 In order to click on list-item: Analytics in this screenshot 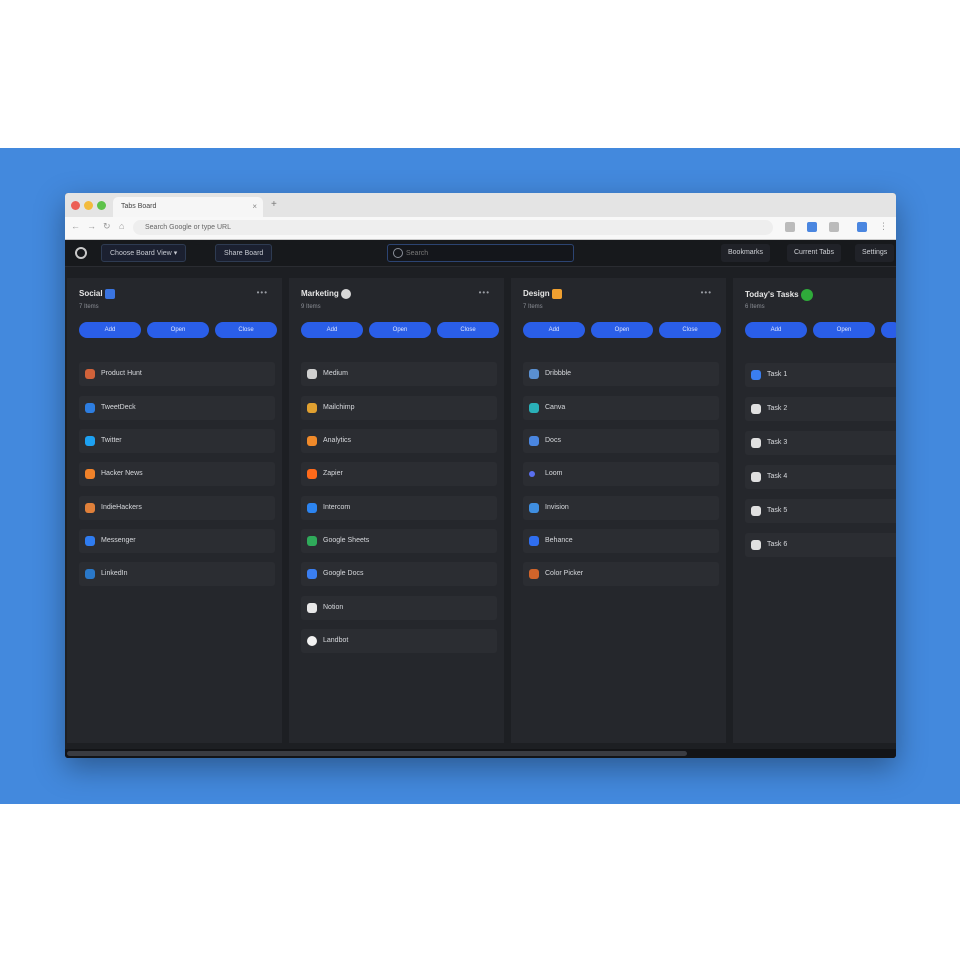, I will do `click(399, 441)`.